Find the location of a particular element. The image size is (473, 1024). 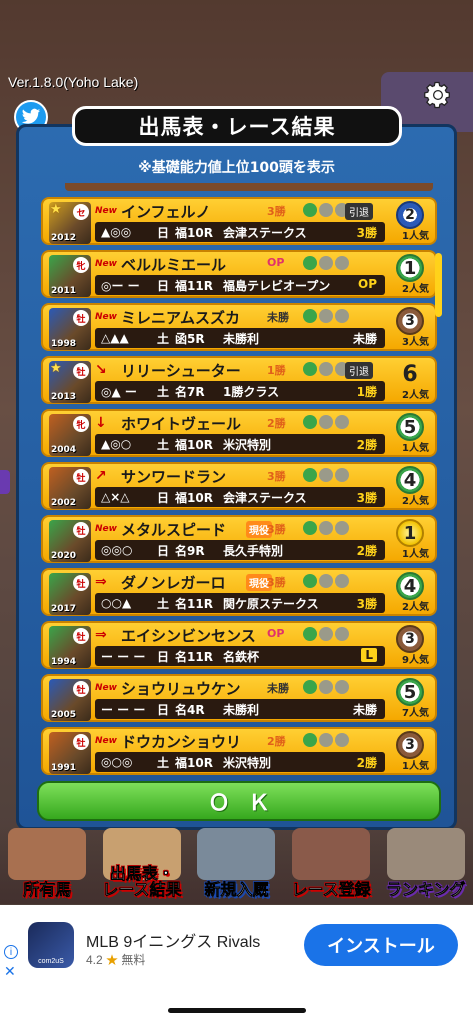

ad-icon-text: com2uS is located at coordinates (51, 961).